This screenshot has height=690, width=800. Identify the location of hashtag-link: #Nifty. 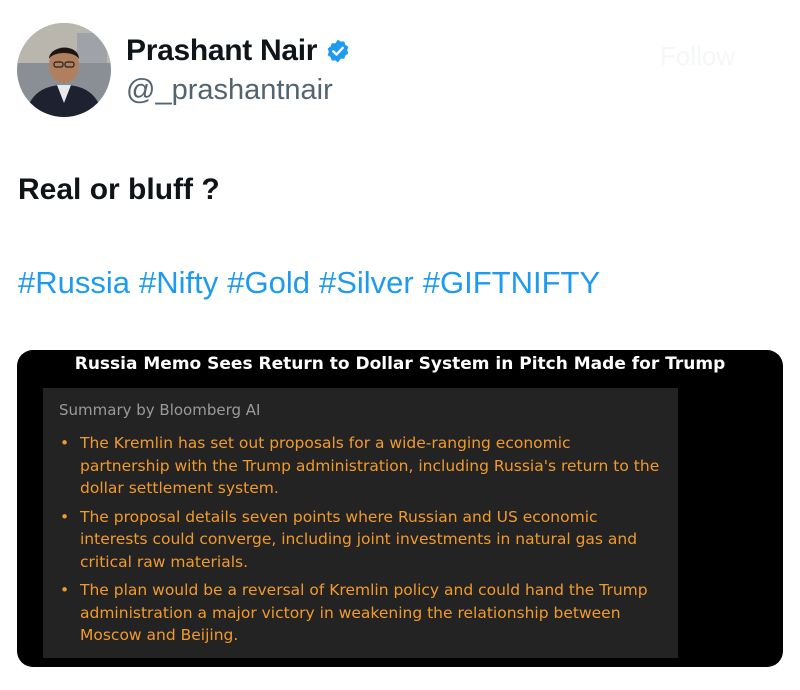
(178, 283).